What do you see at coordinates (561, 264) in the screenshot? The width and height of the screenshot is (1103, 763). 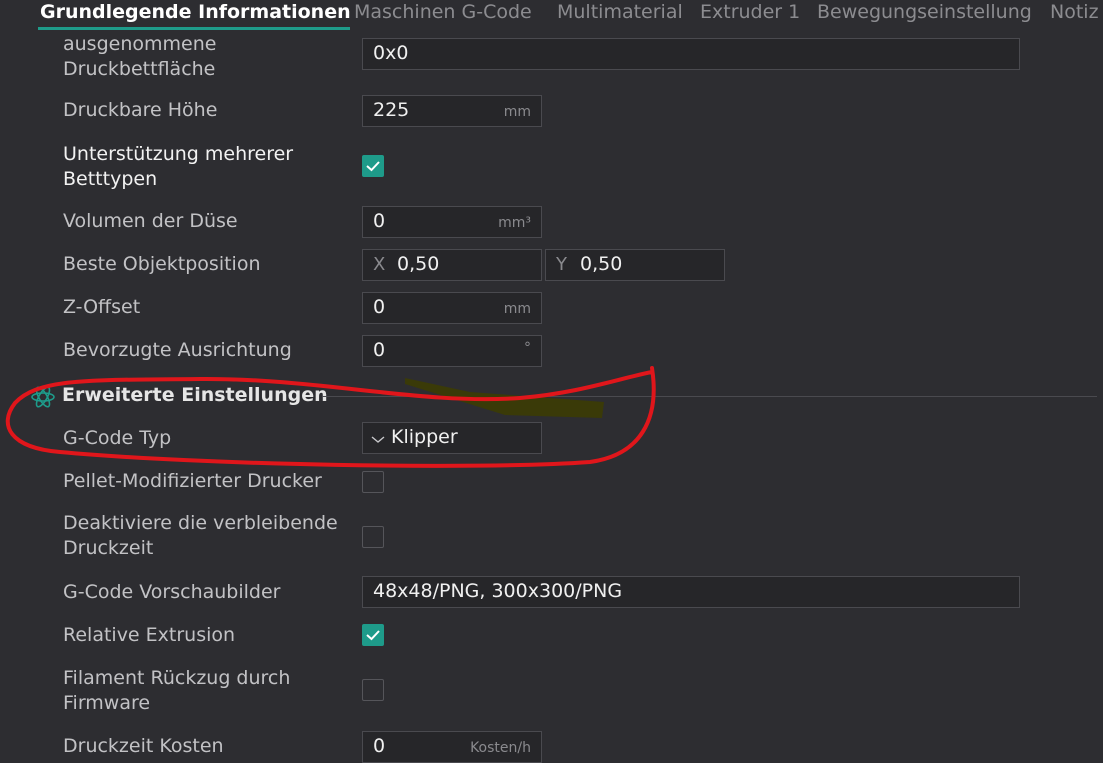 I see `y-axis-label: Y` at bounding box center [561, 264].